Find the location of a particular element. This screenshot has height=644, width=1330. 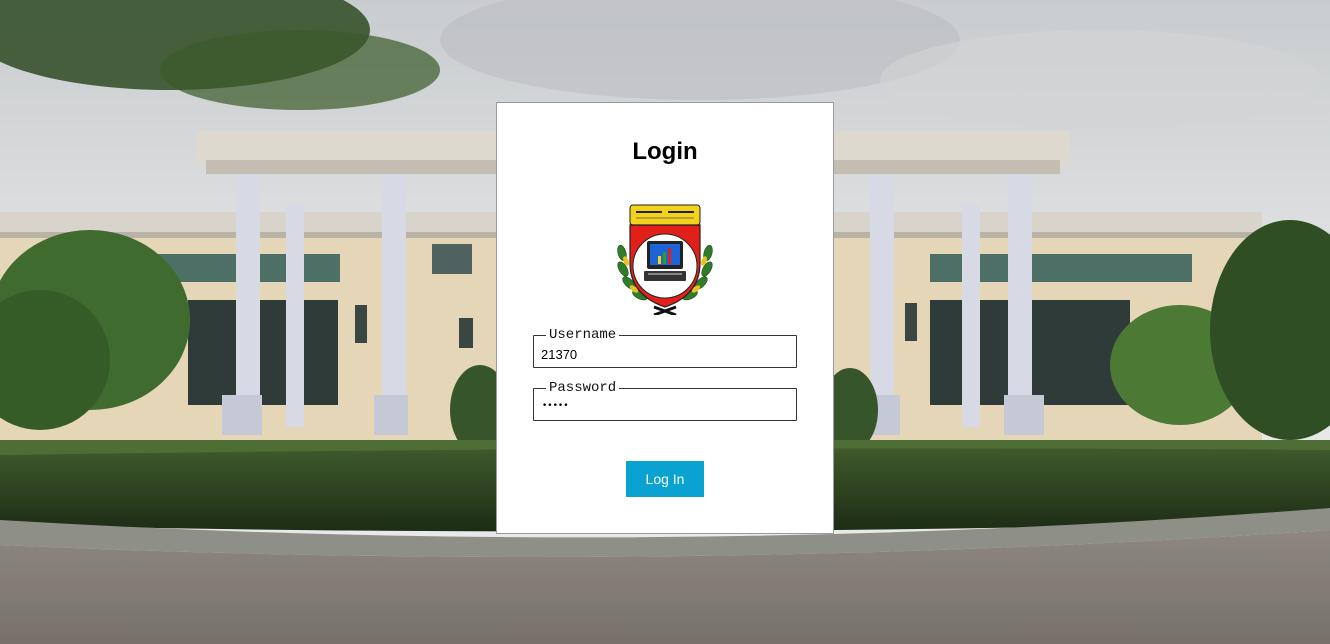

page-title: Login is located at coordinates (665, 151).